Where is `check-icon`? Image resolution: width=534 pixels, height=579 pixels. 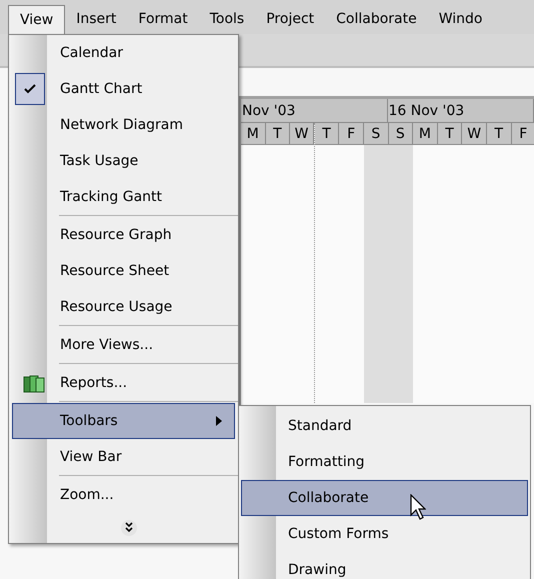
check-icon is located at coordinates (30, 89).